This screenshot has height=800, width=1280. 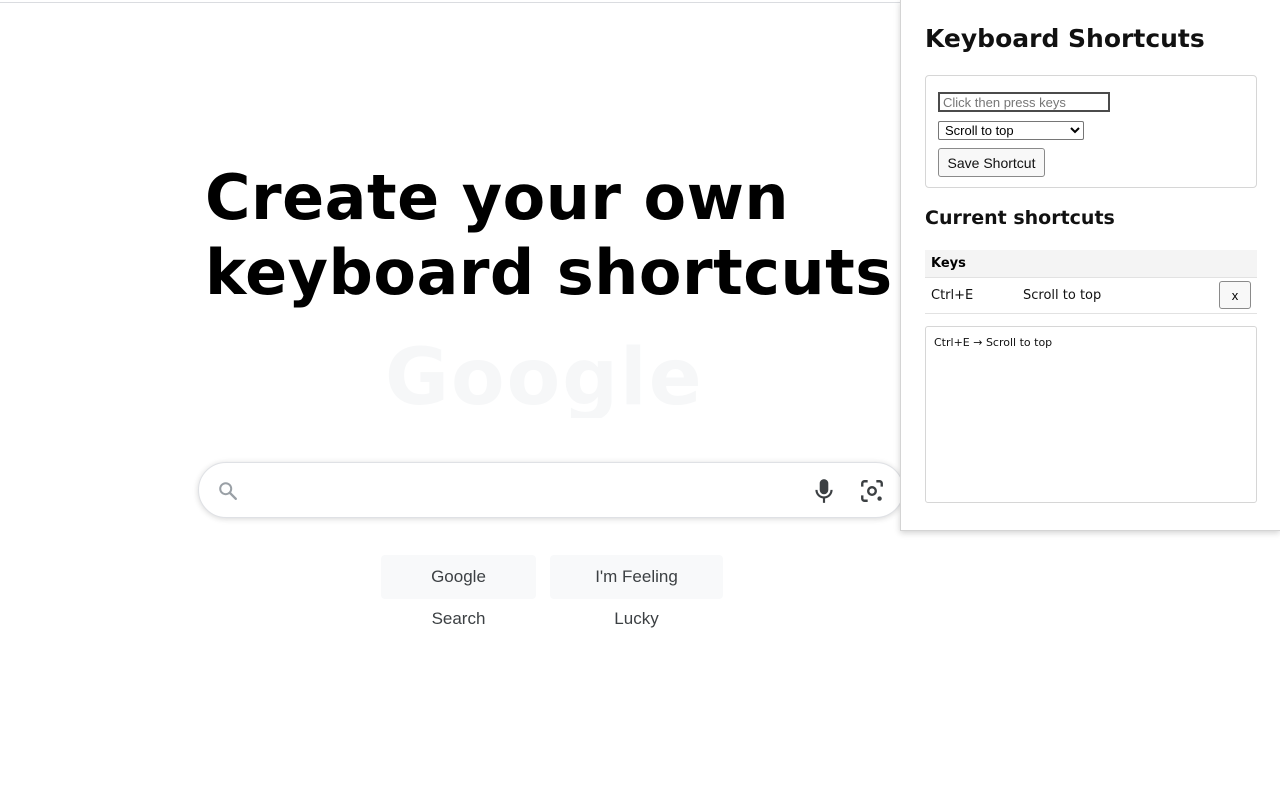 What do you see at coordinates (1065, 38) in the screenshot?
I see `panel-title: Keyboard Shortcuts` at bounding box center [1065, 38].